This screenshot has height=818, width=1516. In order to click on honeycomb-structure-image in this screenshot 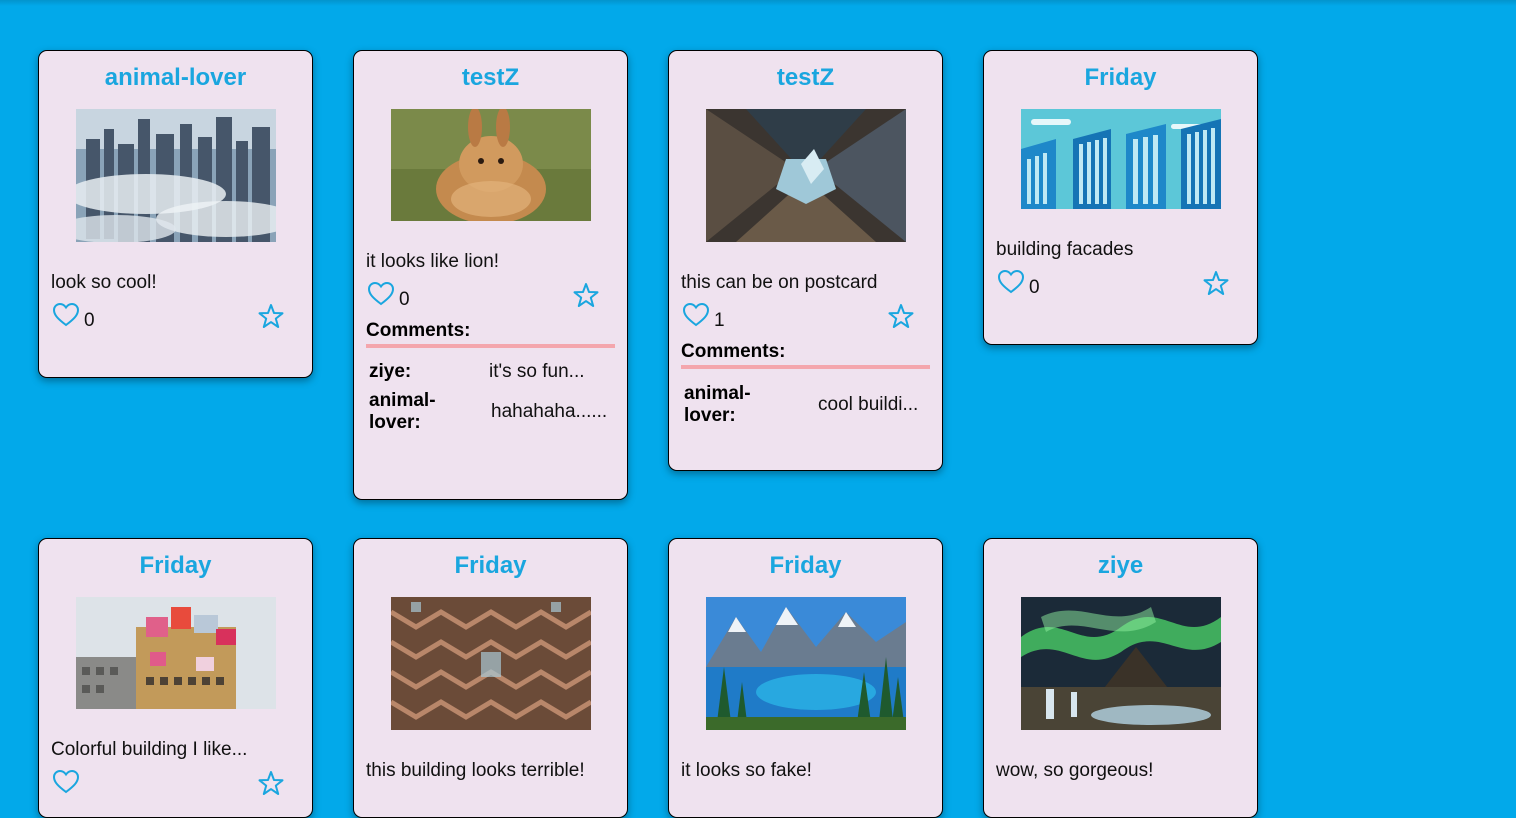, I will do `click(490, 663)`.